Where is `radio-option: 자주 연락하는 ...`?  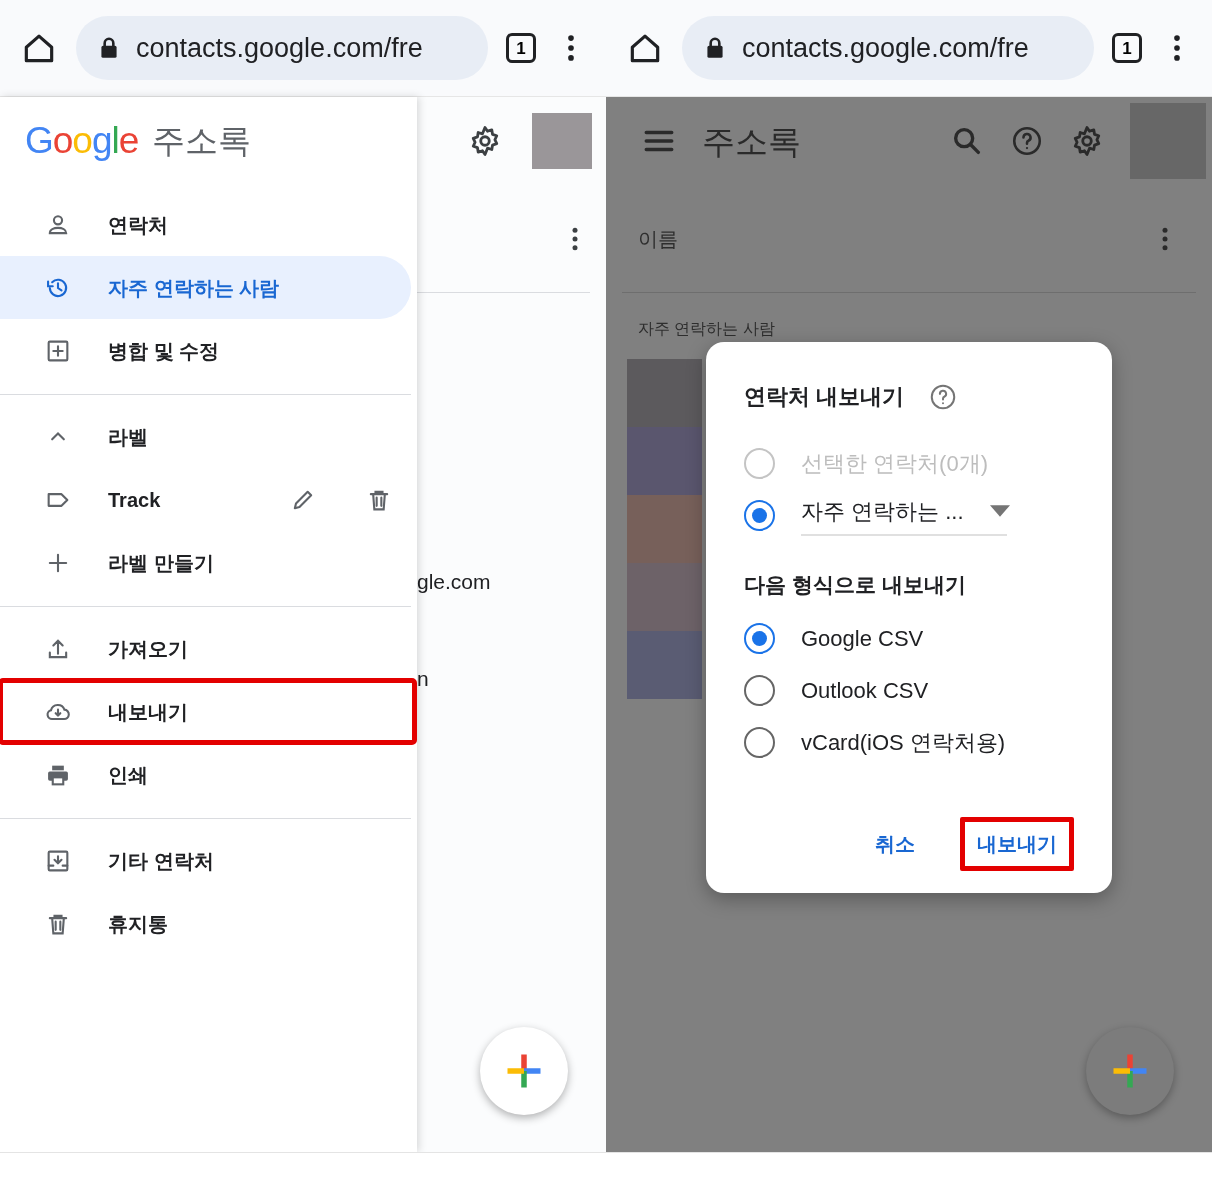 radio-option: 자주 연락하는 ... is located at coordinates (875, 515).